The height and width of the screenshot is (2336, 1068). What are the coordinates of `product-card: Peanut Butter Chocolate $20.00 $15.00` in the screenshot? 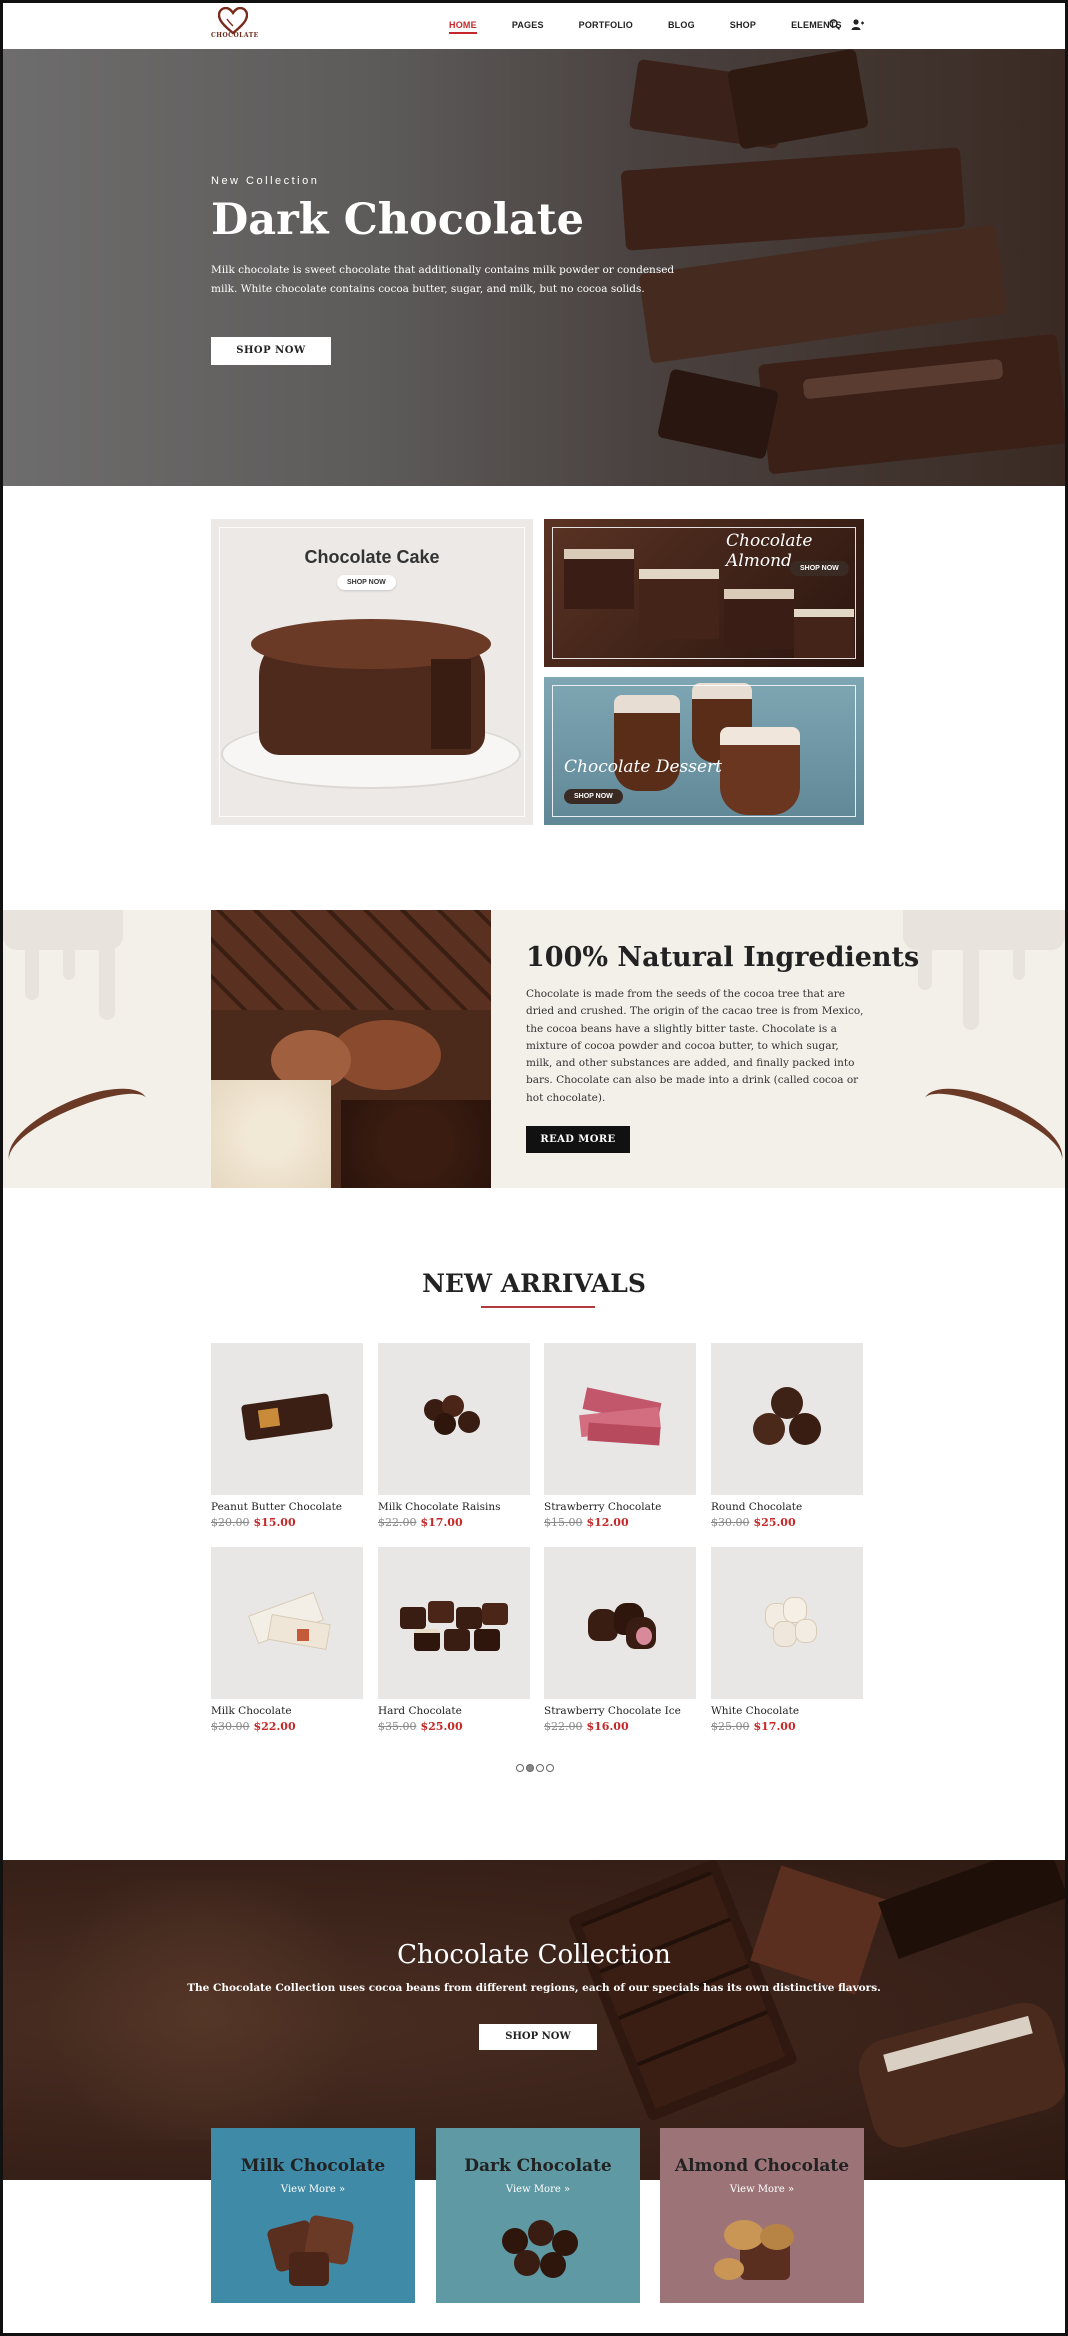 It's located at (287, 1436).